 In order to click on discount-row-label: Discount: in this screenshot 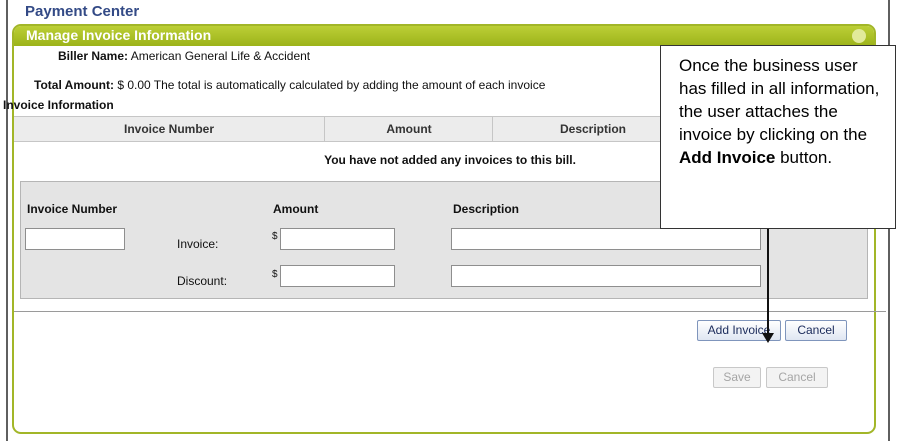, I will do `click(202, 281)`.